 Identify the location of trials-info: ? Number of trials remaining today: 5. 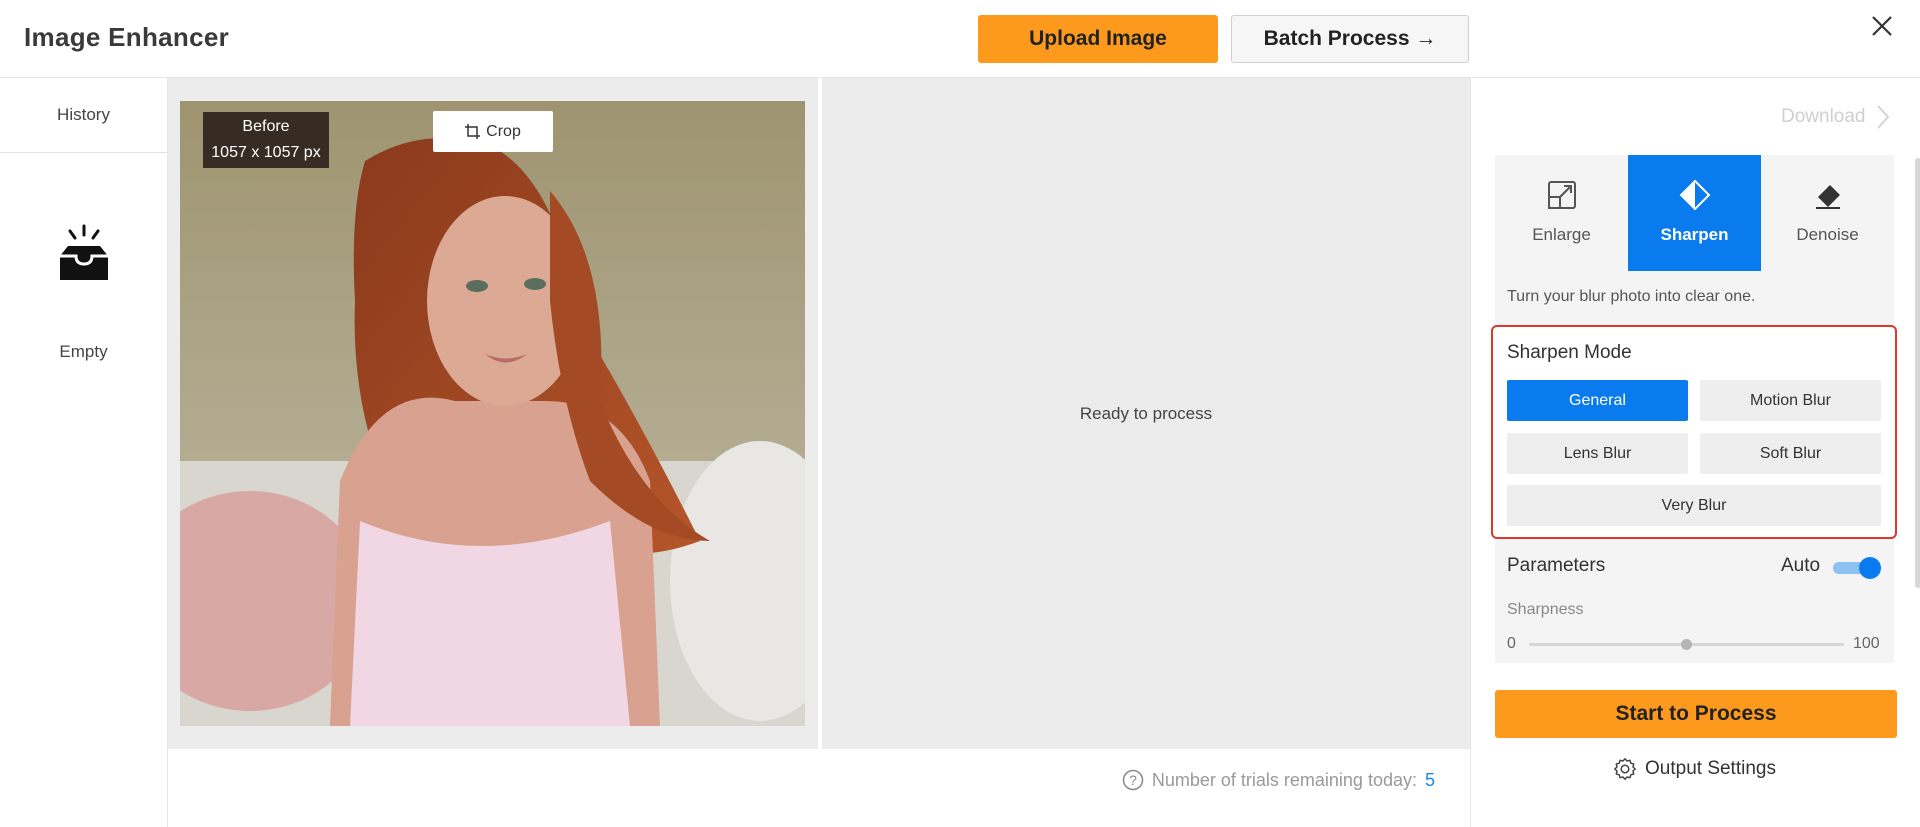
(1278, 780).